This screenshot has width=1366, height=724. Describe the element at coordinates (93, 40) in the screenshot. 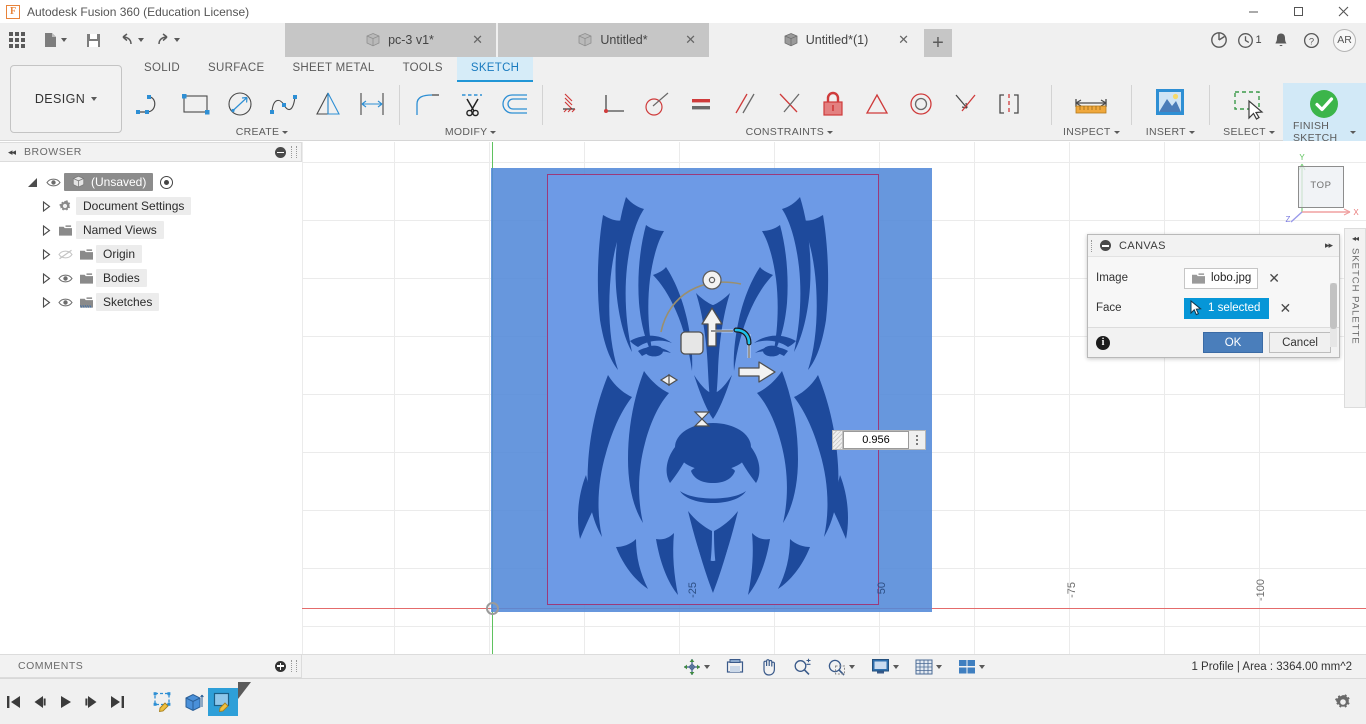

I see `save-button` at that location.